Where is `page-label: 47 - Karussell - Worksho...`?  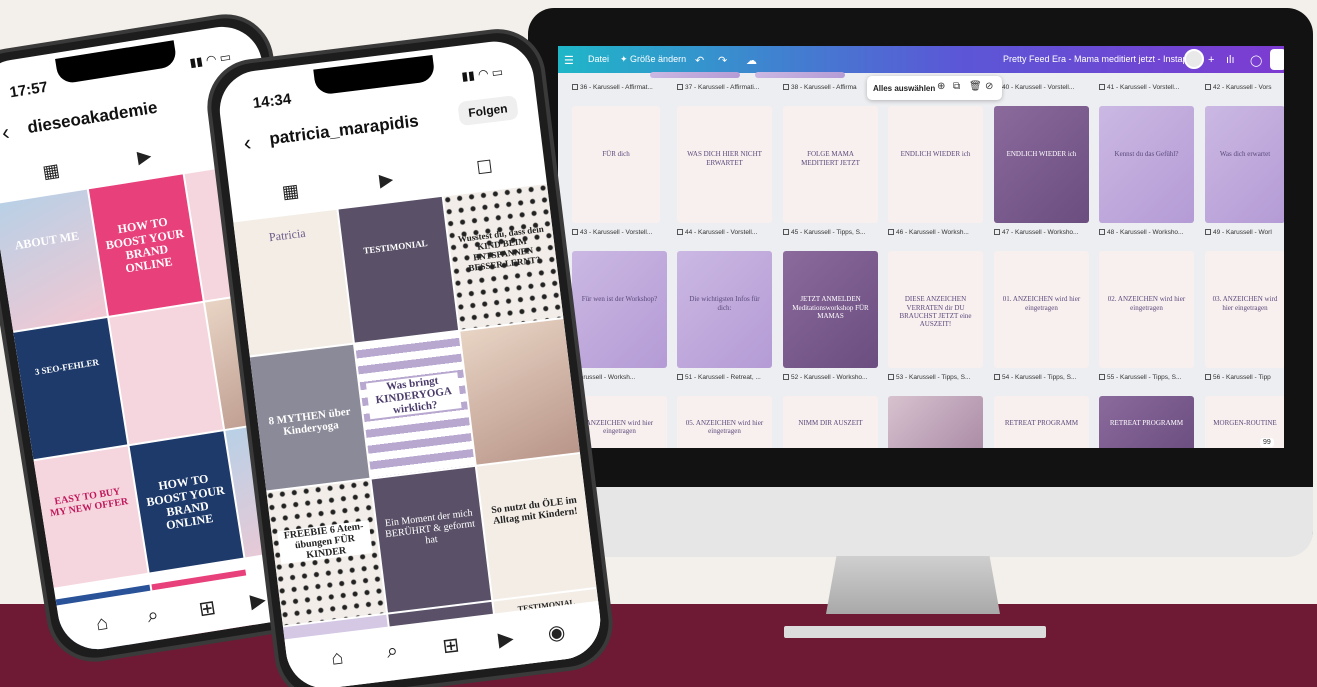 page-label: 47 - Karussell - Worksho... is located at coordinates (1044, 232).